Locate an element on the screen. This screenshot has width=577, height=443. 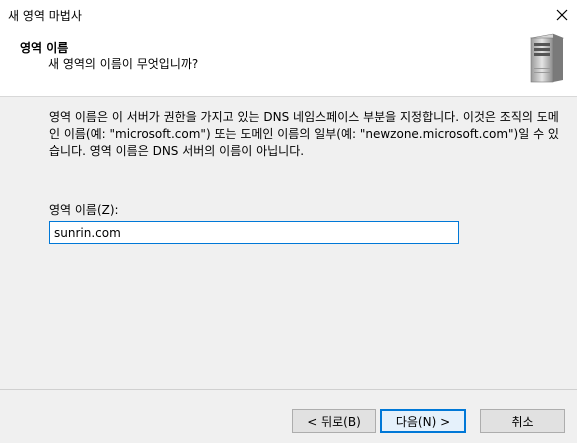
close-icon is located at coordinates (562, 15).